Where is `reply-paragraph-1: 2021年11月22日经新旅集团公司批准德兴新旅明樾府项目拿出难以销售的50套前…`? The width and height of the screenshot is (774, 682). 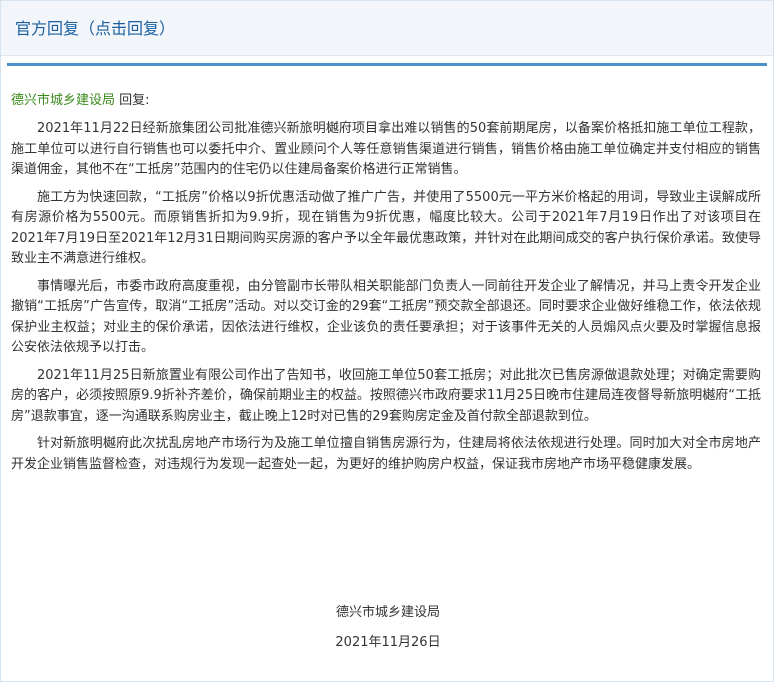
reply-paragraph-1: 2021年11月22日经新旅集团公司批准德兴新旅明樾府项目拿出难以销售的50套前… is located at coordinates (386, 149).